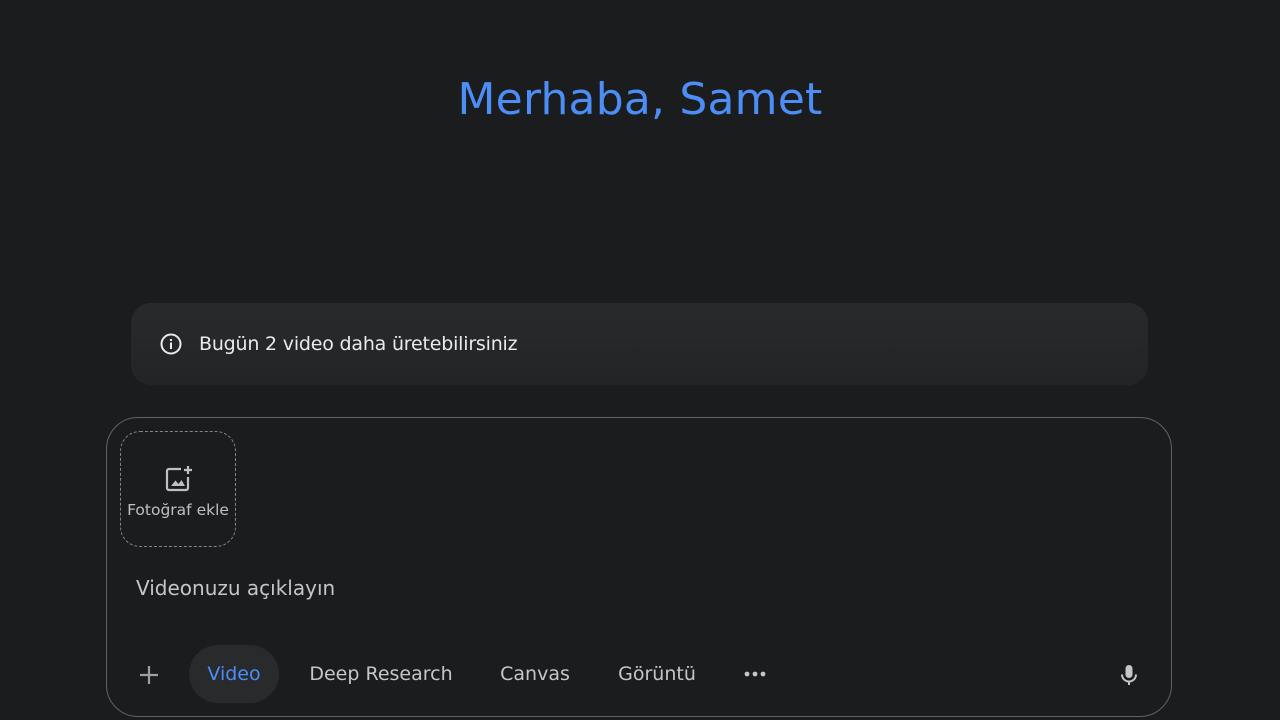 This screenshot has width=1280, height=720. What do you see at coordinates (639, 344) in the screenshot?
I see `info-banner: Bugün 2 video daha üretebilirsiniz` at bounding box center [639, 344].